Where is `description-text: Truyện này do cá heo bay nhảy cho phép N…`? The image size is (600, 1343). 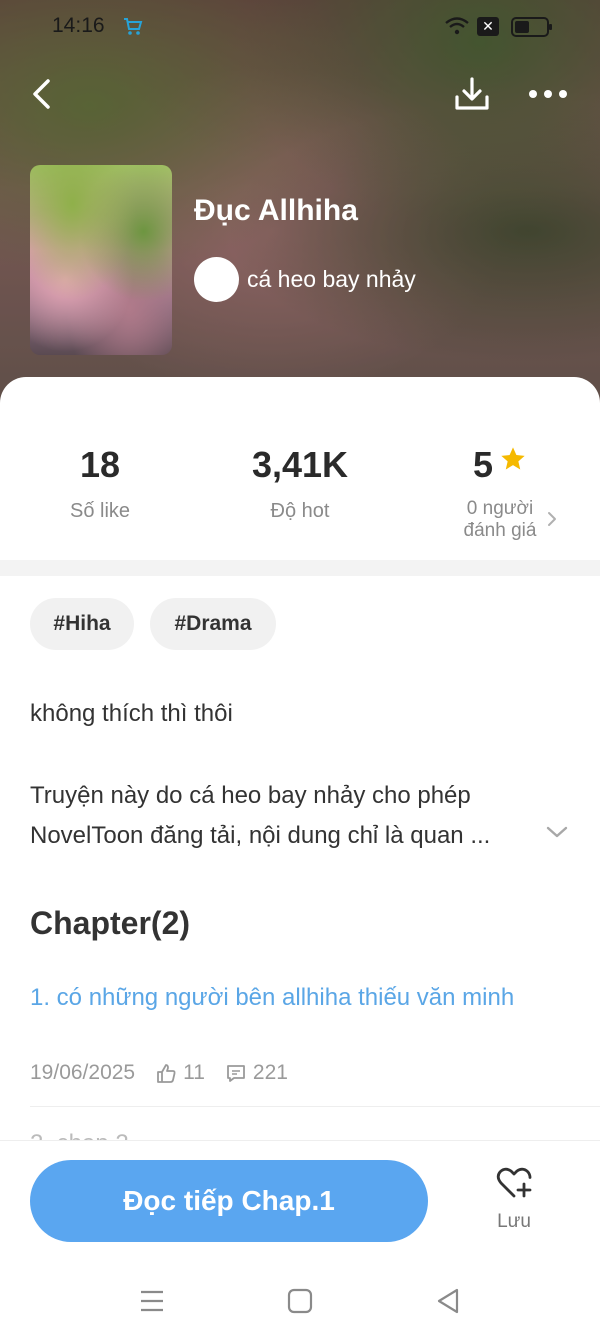 description-text: Truyện này do cá heo bay nhảy cho phép N… is located at coordinates (260, 815).